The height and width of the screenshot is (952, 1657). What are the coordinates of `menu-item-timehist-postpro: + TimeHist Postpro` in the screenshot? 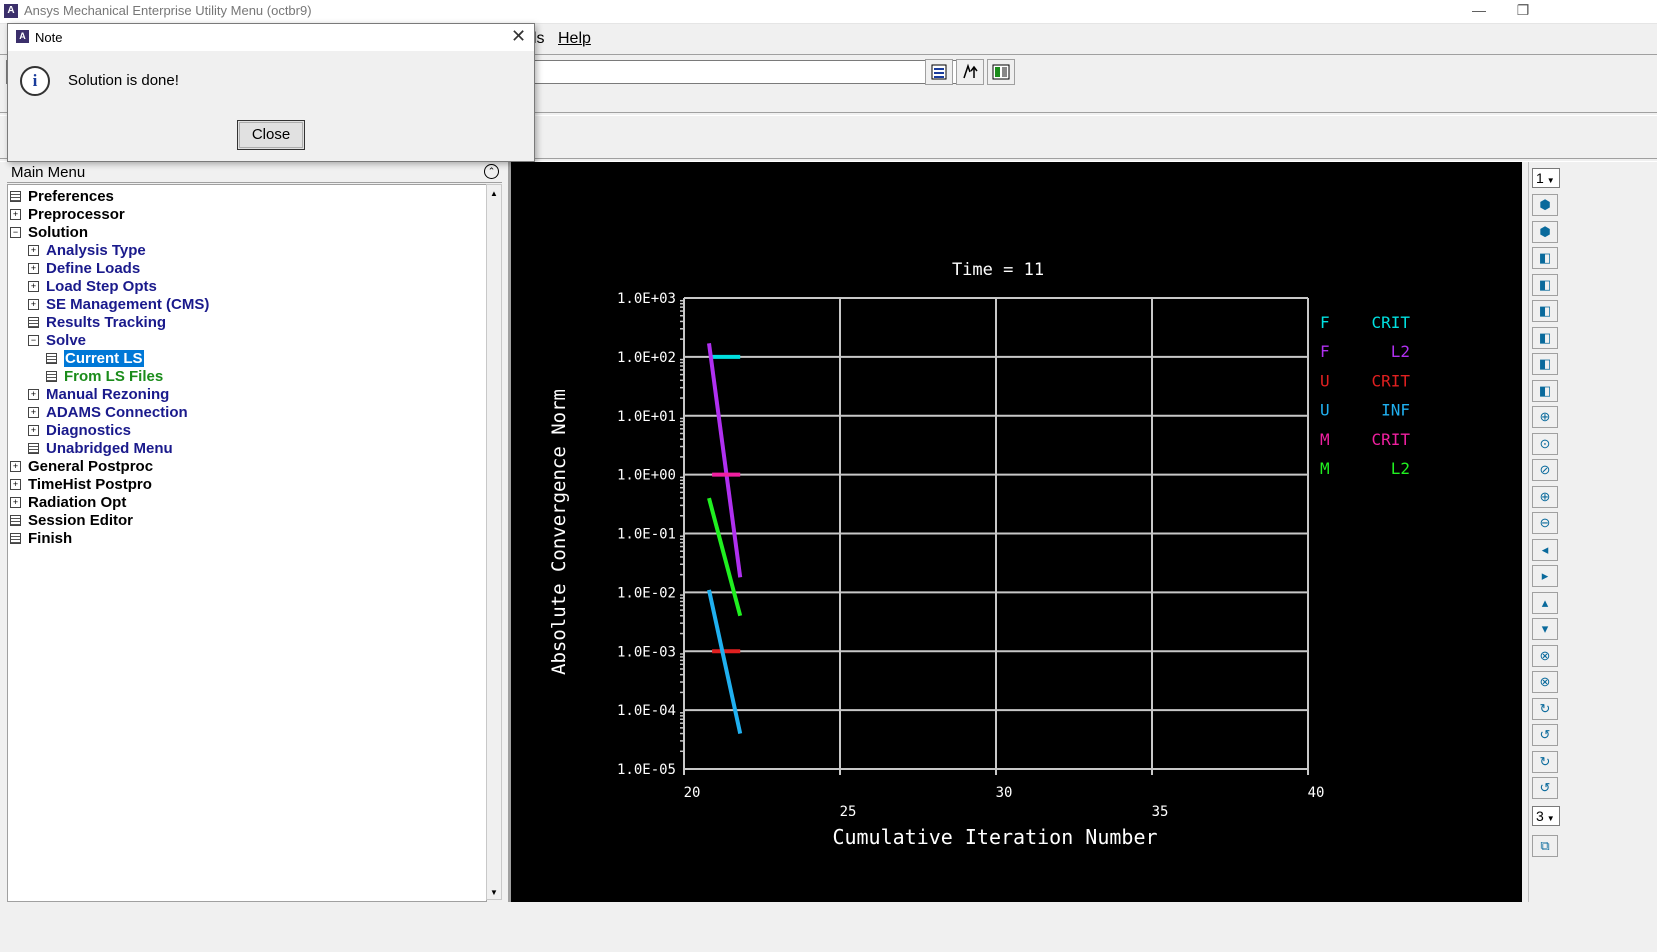 It's located at (81, 484).